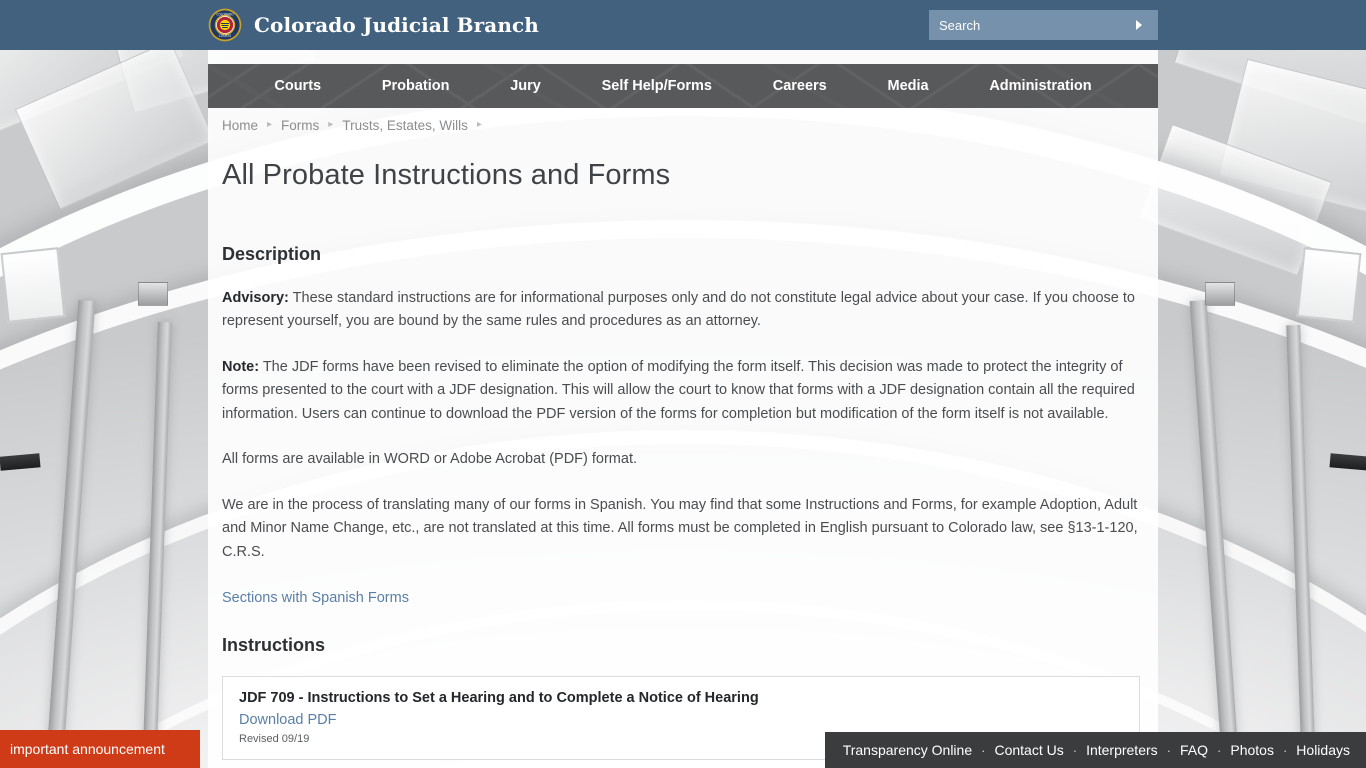 Image resolution: width=1366 pixels, height=768 pixels. I want to click on search-input, so click(1027, 25).